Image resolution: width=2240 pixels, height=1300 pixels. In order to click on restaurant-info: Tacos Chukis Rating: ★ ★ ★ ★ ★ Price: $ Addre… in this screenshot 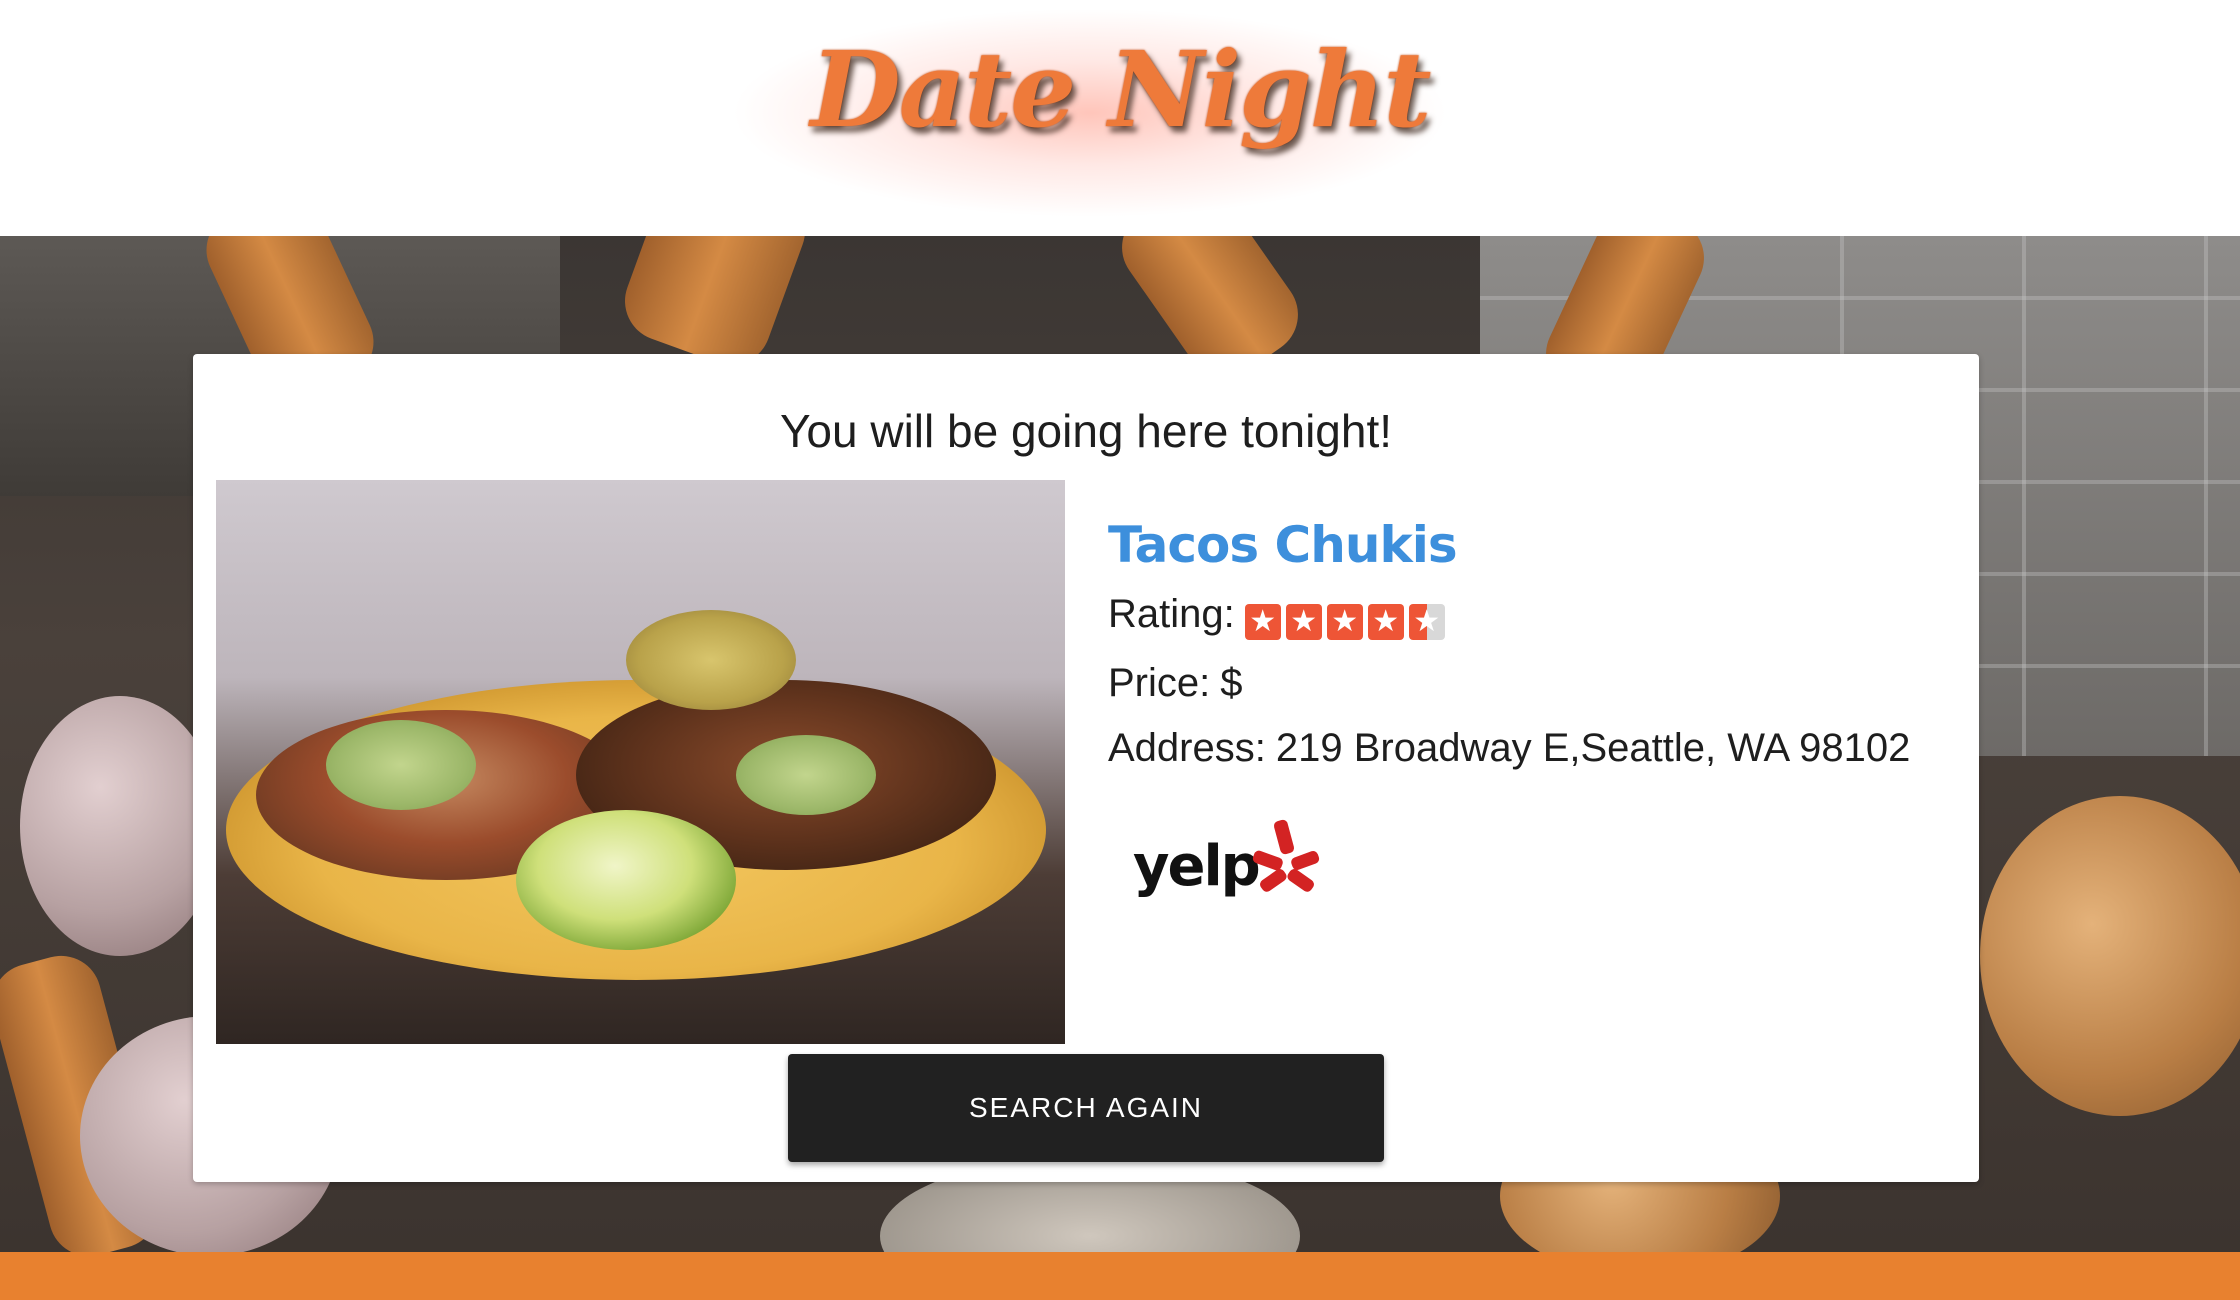, I will do `click(1528, 707)`.